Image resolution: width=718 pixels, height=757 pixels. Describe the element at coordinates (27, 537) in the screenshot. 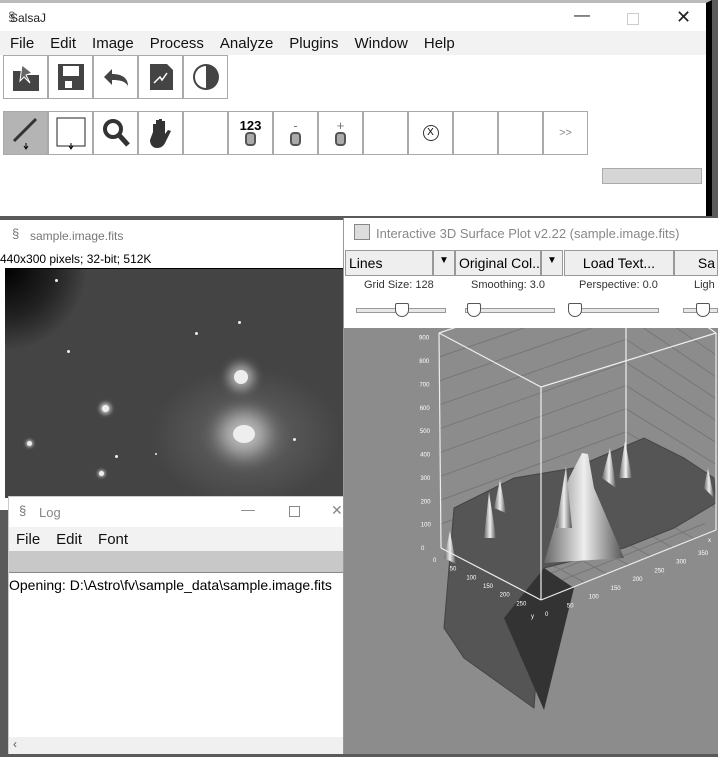

I see `log-menu-file: File` at that location.